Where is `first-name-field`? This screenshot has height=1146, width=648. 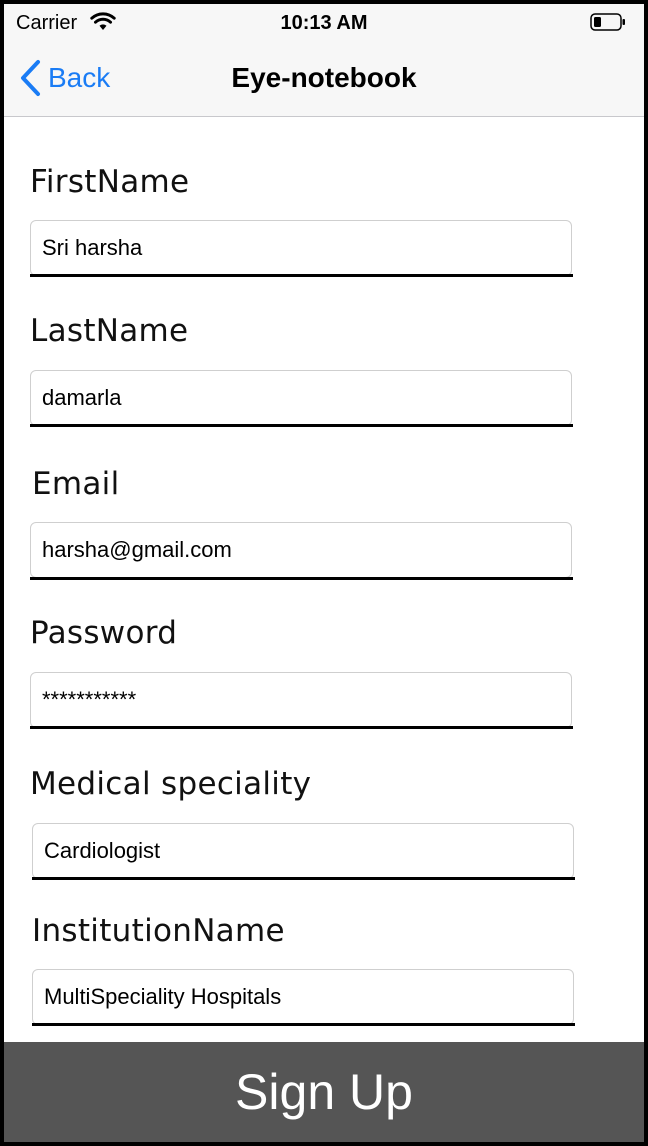 first-name-field is located at coordinates (301, 248).